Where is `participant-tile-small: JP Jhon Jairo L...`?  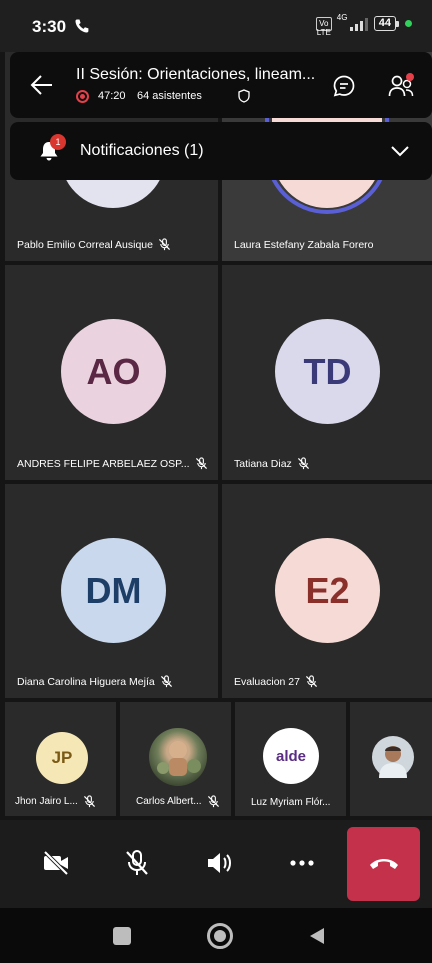
participant-tile-small: JP Jhon Jairo L... is located at coordinates (60, 759).